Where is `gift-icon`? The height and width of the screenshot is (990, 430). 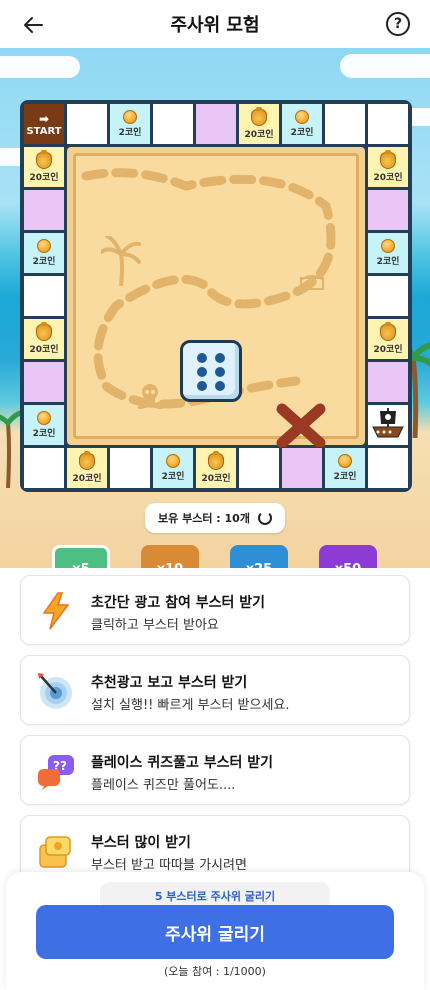 gift-icon is located at coordinates (56, 851).